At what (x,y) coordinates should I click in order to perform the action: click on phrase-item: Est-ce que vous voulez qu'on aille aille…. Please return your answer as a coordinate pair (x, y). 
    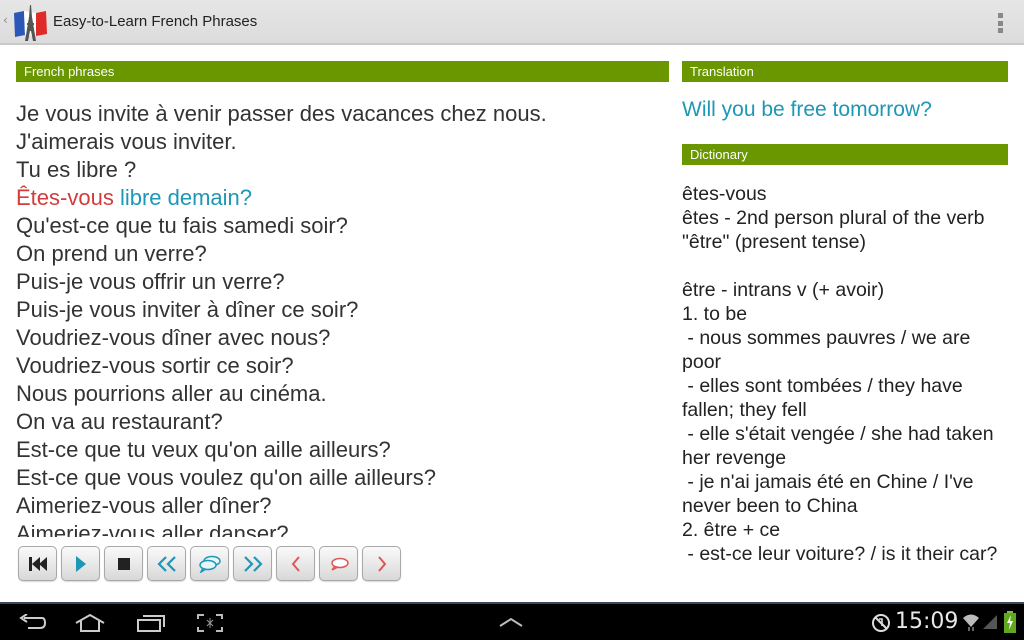
    Looking at the image, I should click on (336, 478).